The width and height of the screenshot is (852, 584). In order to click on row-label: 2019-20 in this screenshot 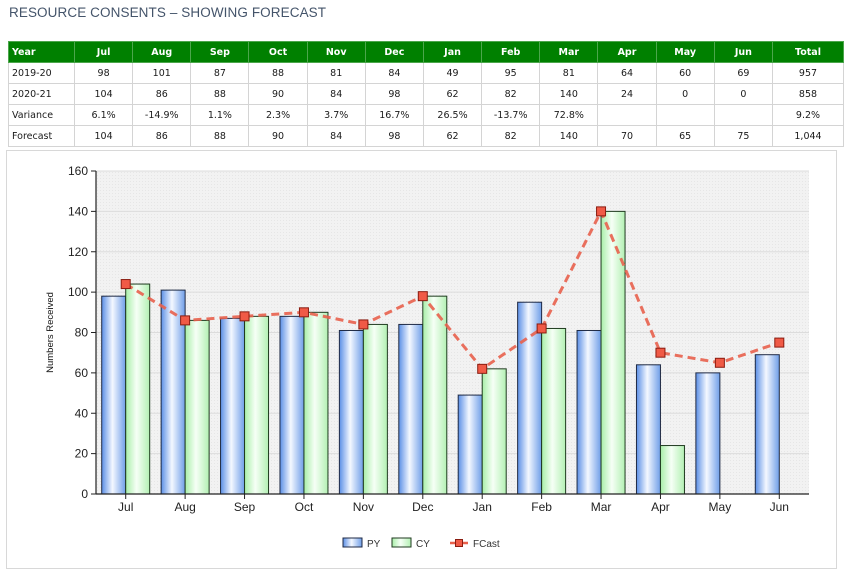, I will do `click(41, 73)`.